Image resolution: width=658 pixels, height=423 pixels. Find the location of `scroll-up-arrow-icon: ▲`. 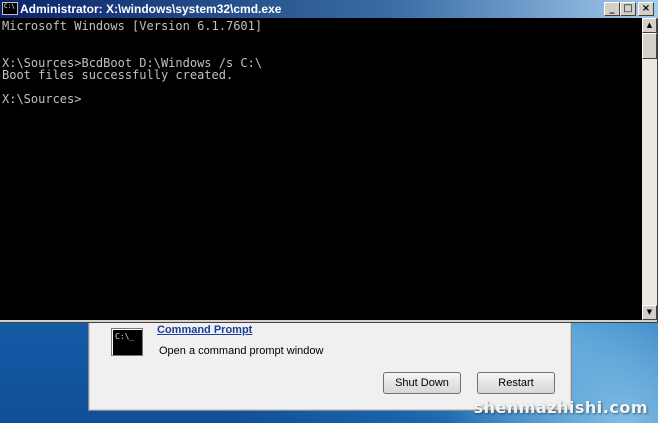

scroll-up-arrow-icon: ▲ is located at coordinates (649, 25).